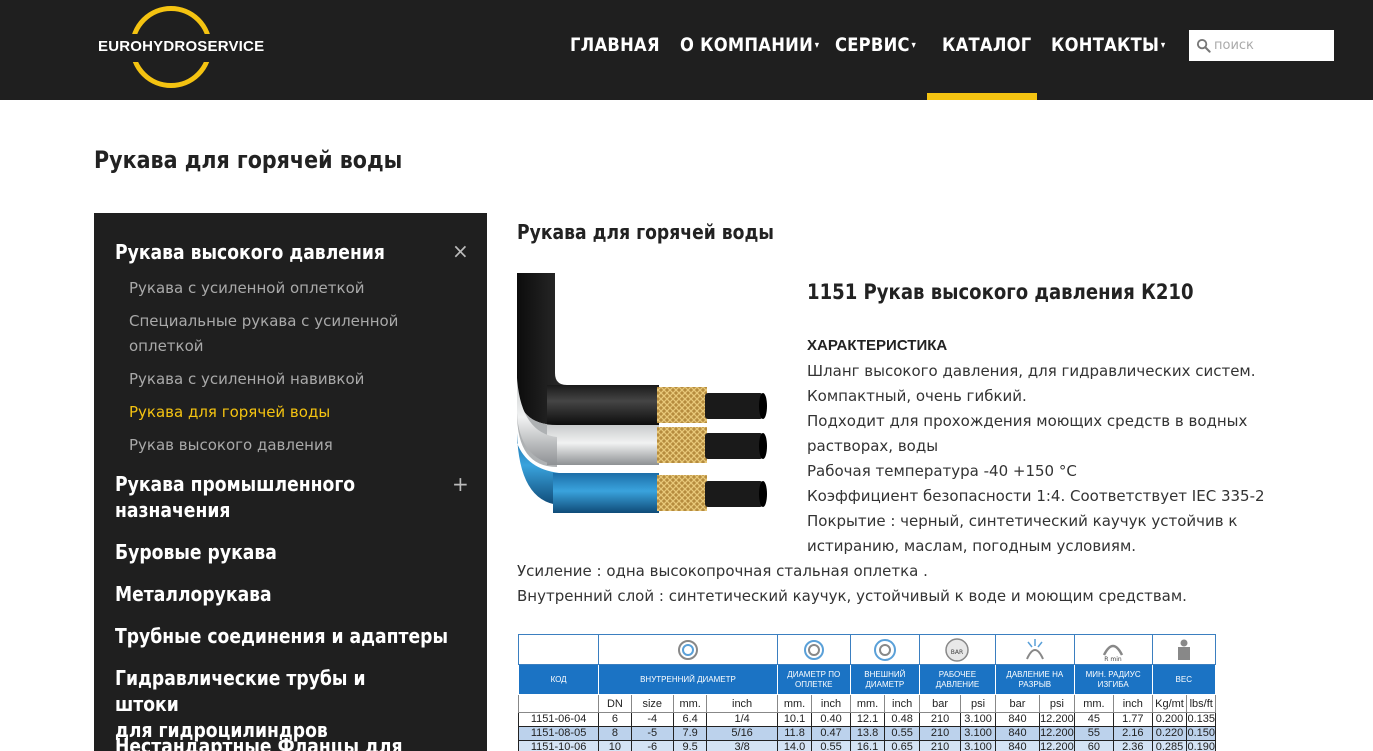  I want to click on bend-radius-icon: R min, so click(1113, 649).